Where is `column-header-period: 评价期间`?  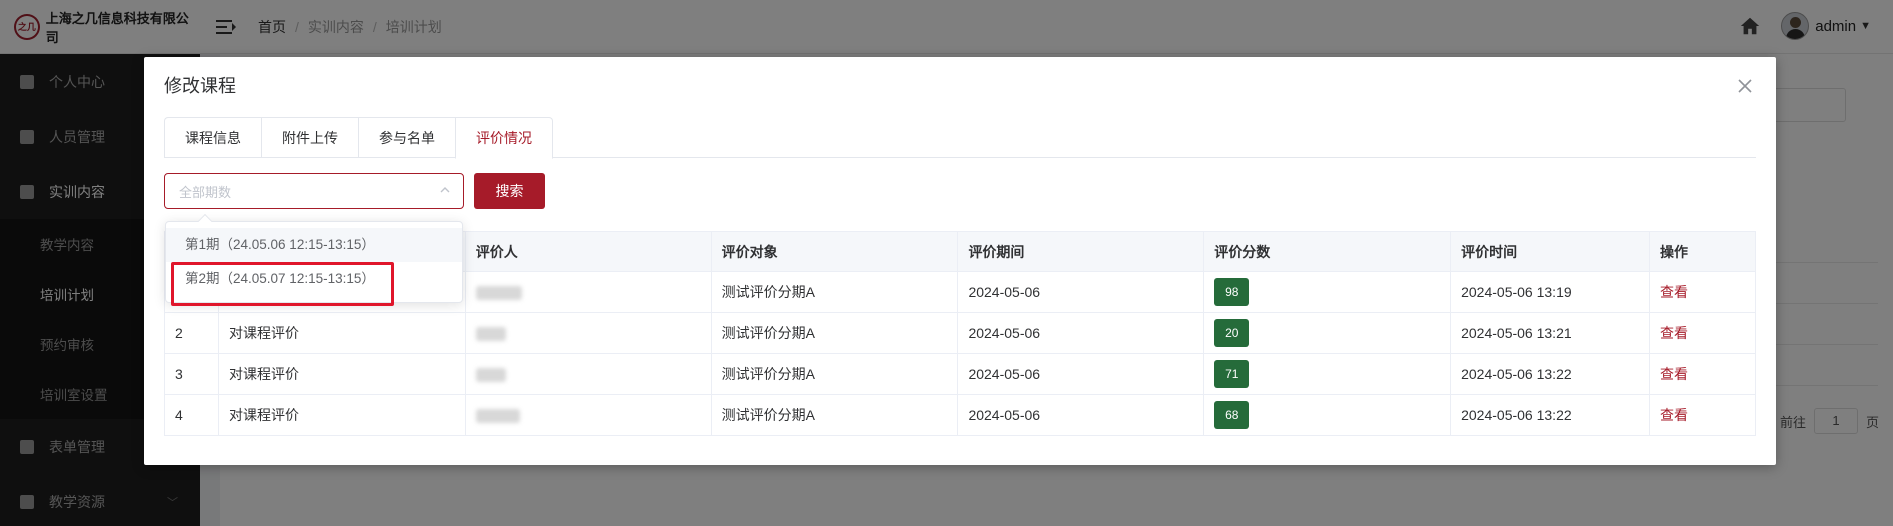
column-header-period: 评价期间 is located at coordinates (1081, 251).